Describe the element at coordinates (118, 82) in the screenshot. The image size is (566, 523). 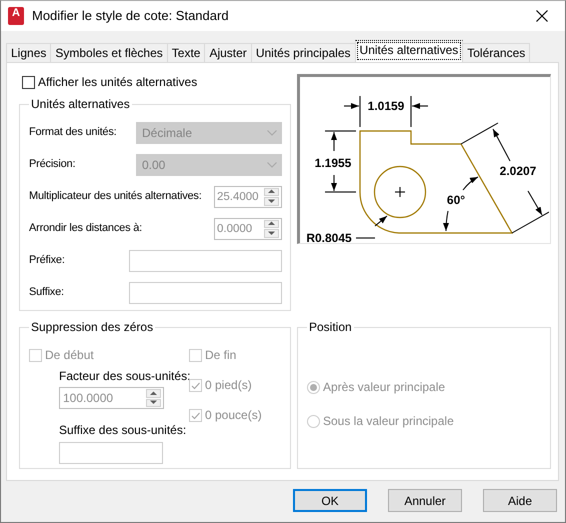
I see `checkbox-label: Afficher les unités alternatives` at that location.